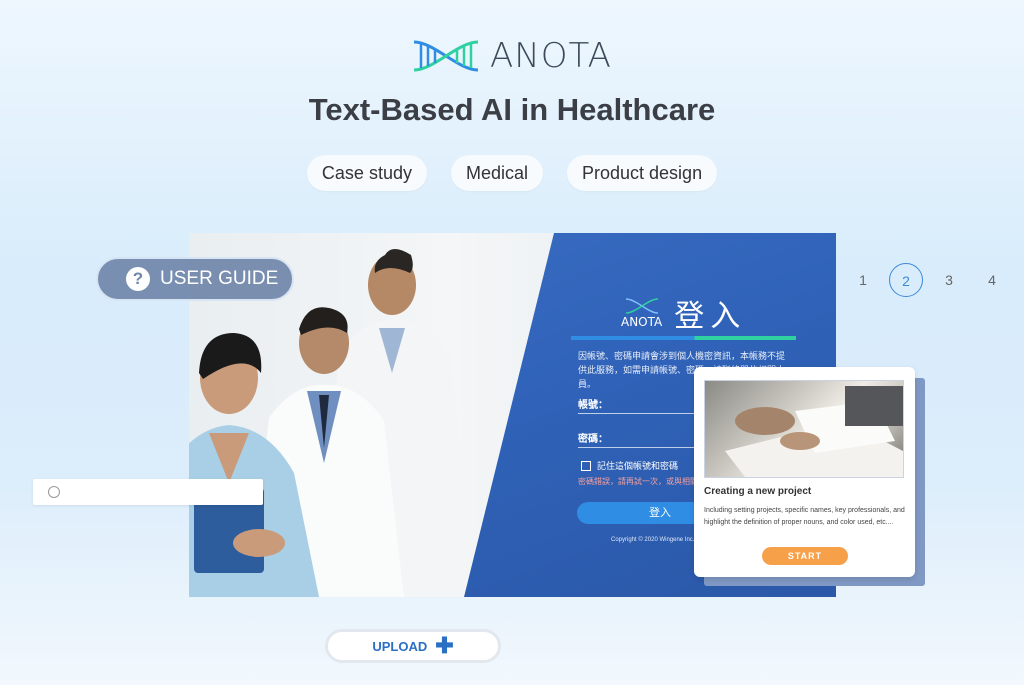 Image resolution: width=1024 pixels, height=685 pixels. What do you see at coordinates (551, 56) in the screenshot?
I see `brand-name: ANOTA` at bounding box center [551, 56].